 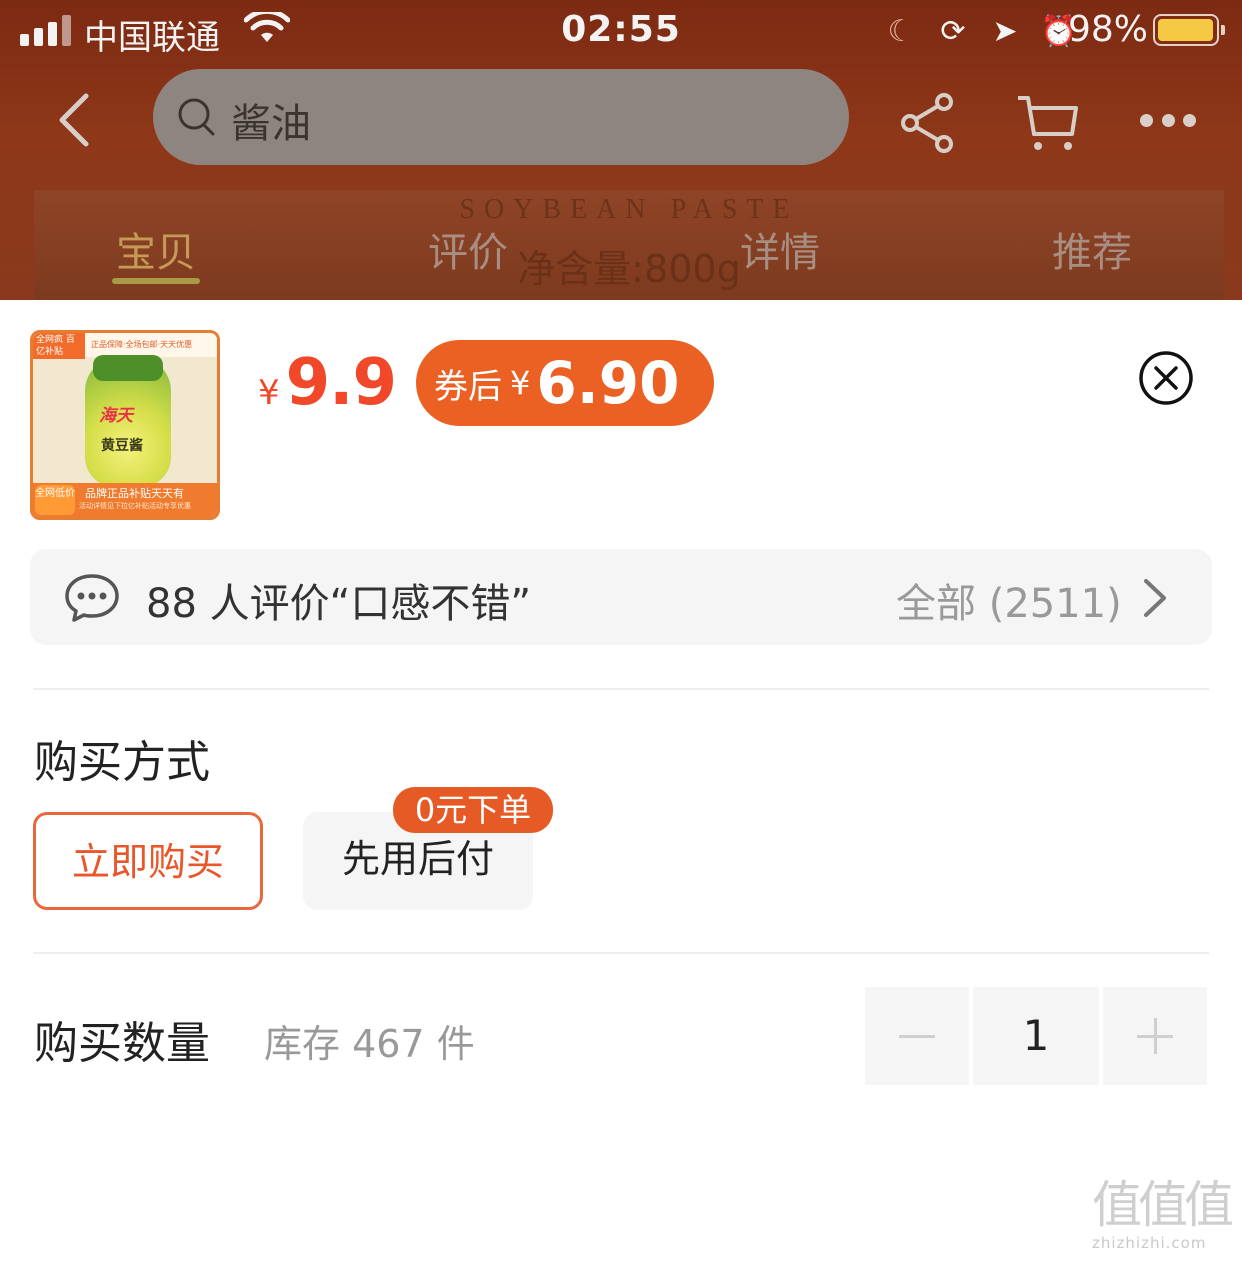 I want to click on back-icon, so click(x=76, y=120).